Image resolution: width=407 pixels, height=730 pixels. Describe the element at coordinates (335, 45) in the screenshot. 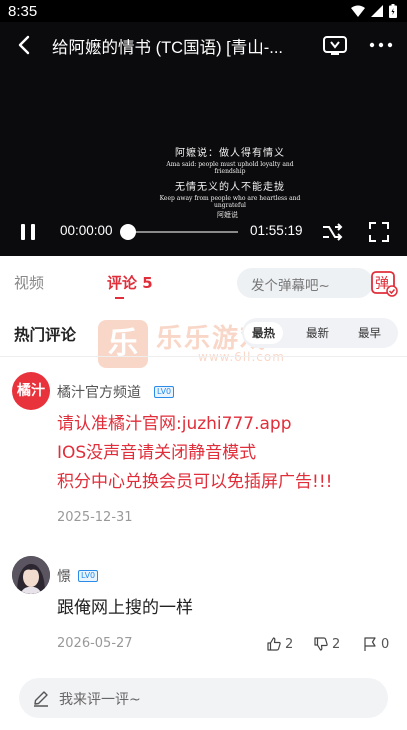

I see `cast-tv-icon` at that location.